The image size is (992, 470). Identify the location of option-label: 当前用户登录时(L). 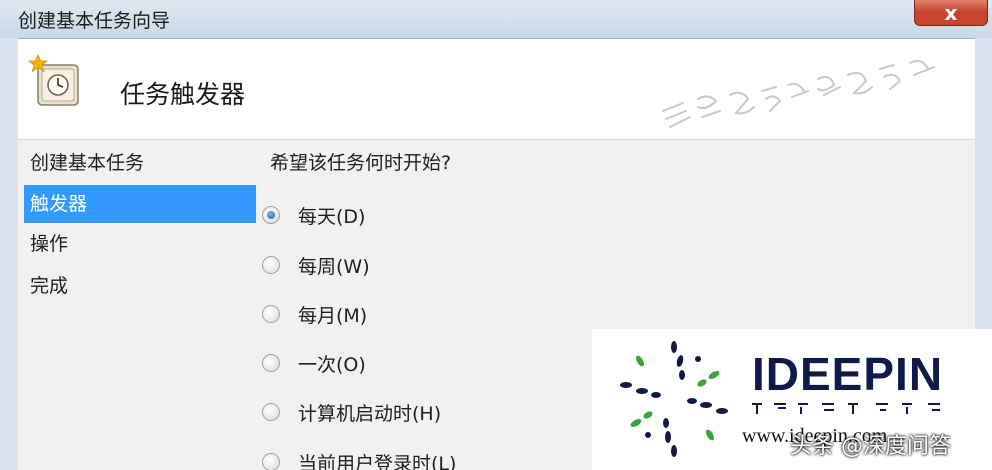
(377, 459).